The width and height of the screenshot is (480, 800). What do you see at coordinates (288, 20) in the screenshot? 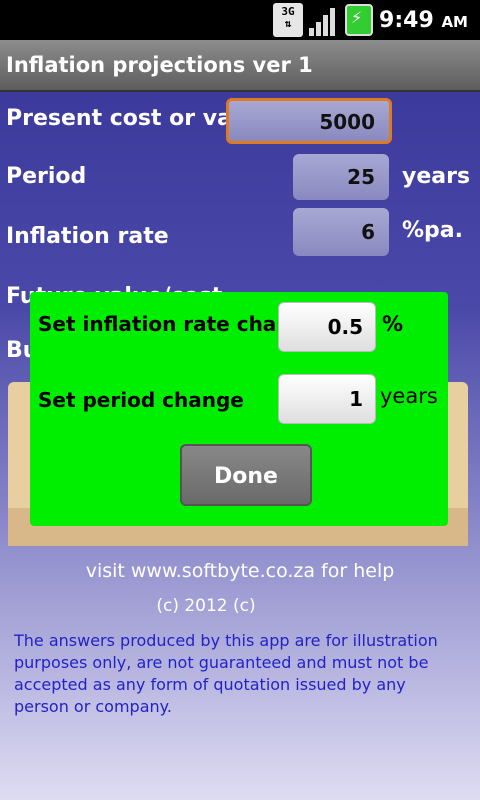
I see `network-3g-icon: 3G ⇅` at bounding box center [288, 20].